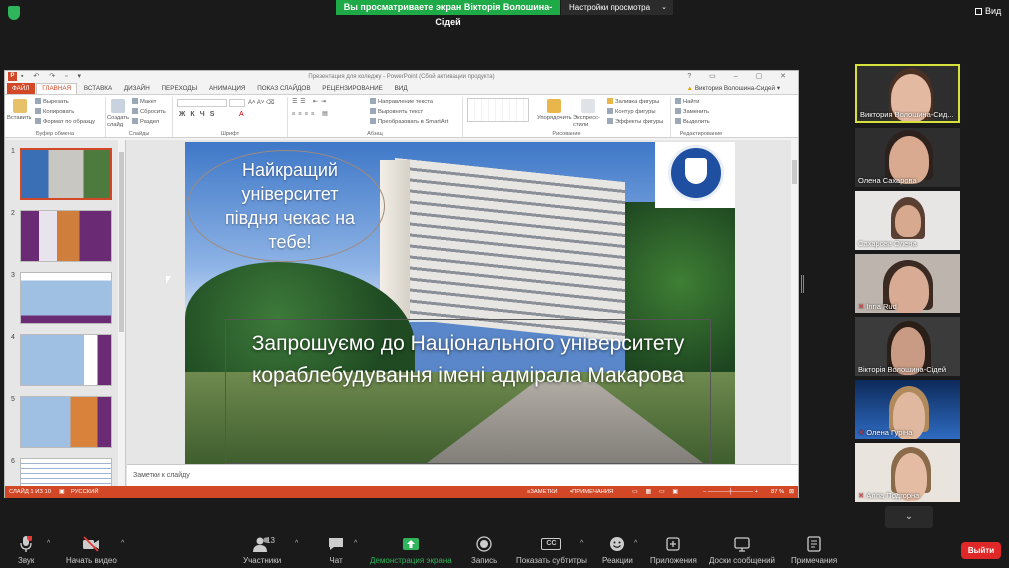  I want to click on security-shield-icon, so click(14, 13).